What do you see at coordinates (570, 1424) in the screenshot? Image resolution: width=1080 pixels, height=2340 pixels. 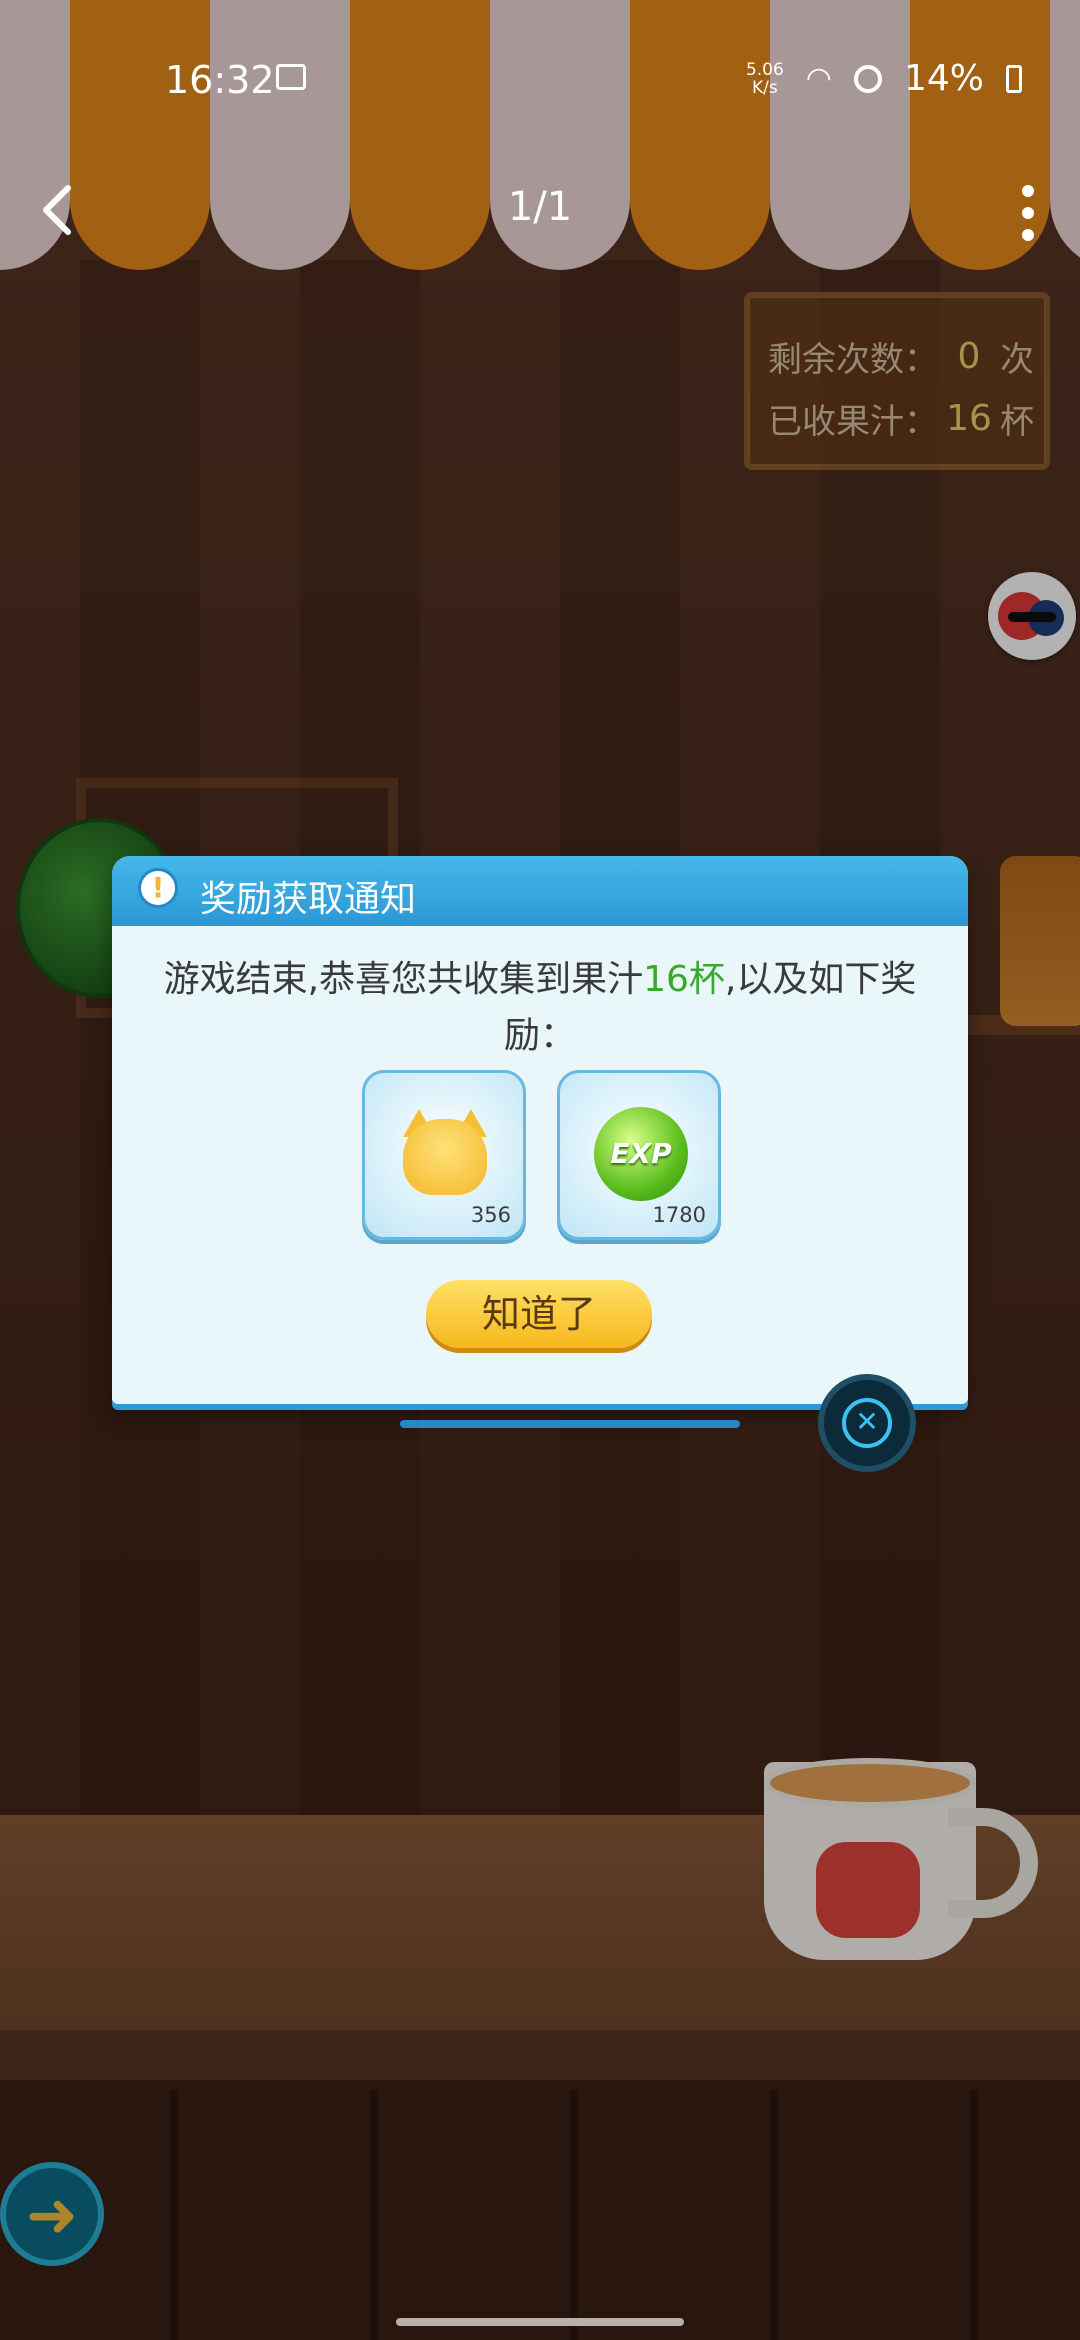 I see `dialog-accent-bar` at bounding box center [570, 1424].